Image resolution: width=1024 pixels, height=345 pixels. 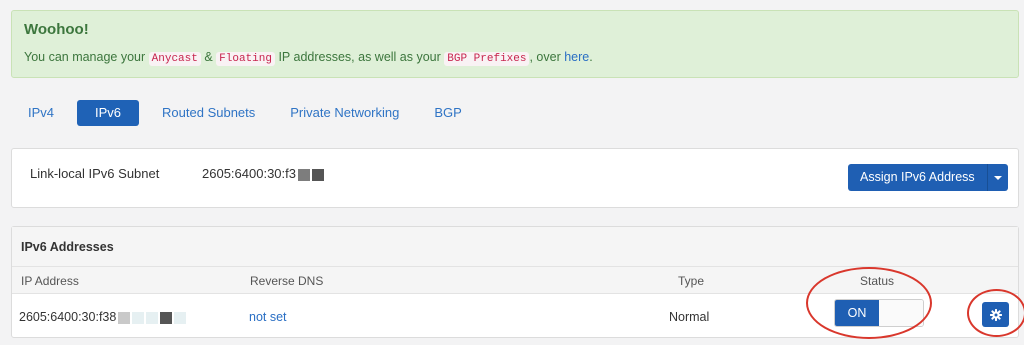 I want to click on column-status: Status, so click(x=877, y=281).